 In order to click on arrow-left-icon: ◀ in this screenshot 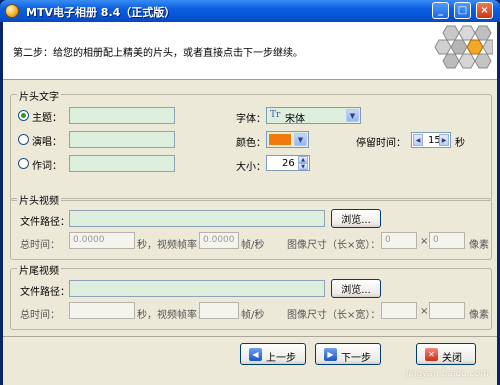, I will do `click(255, 354)`.